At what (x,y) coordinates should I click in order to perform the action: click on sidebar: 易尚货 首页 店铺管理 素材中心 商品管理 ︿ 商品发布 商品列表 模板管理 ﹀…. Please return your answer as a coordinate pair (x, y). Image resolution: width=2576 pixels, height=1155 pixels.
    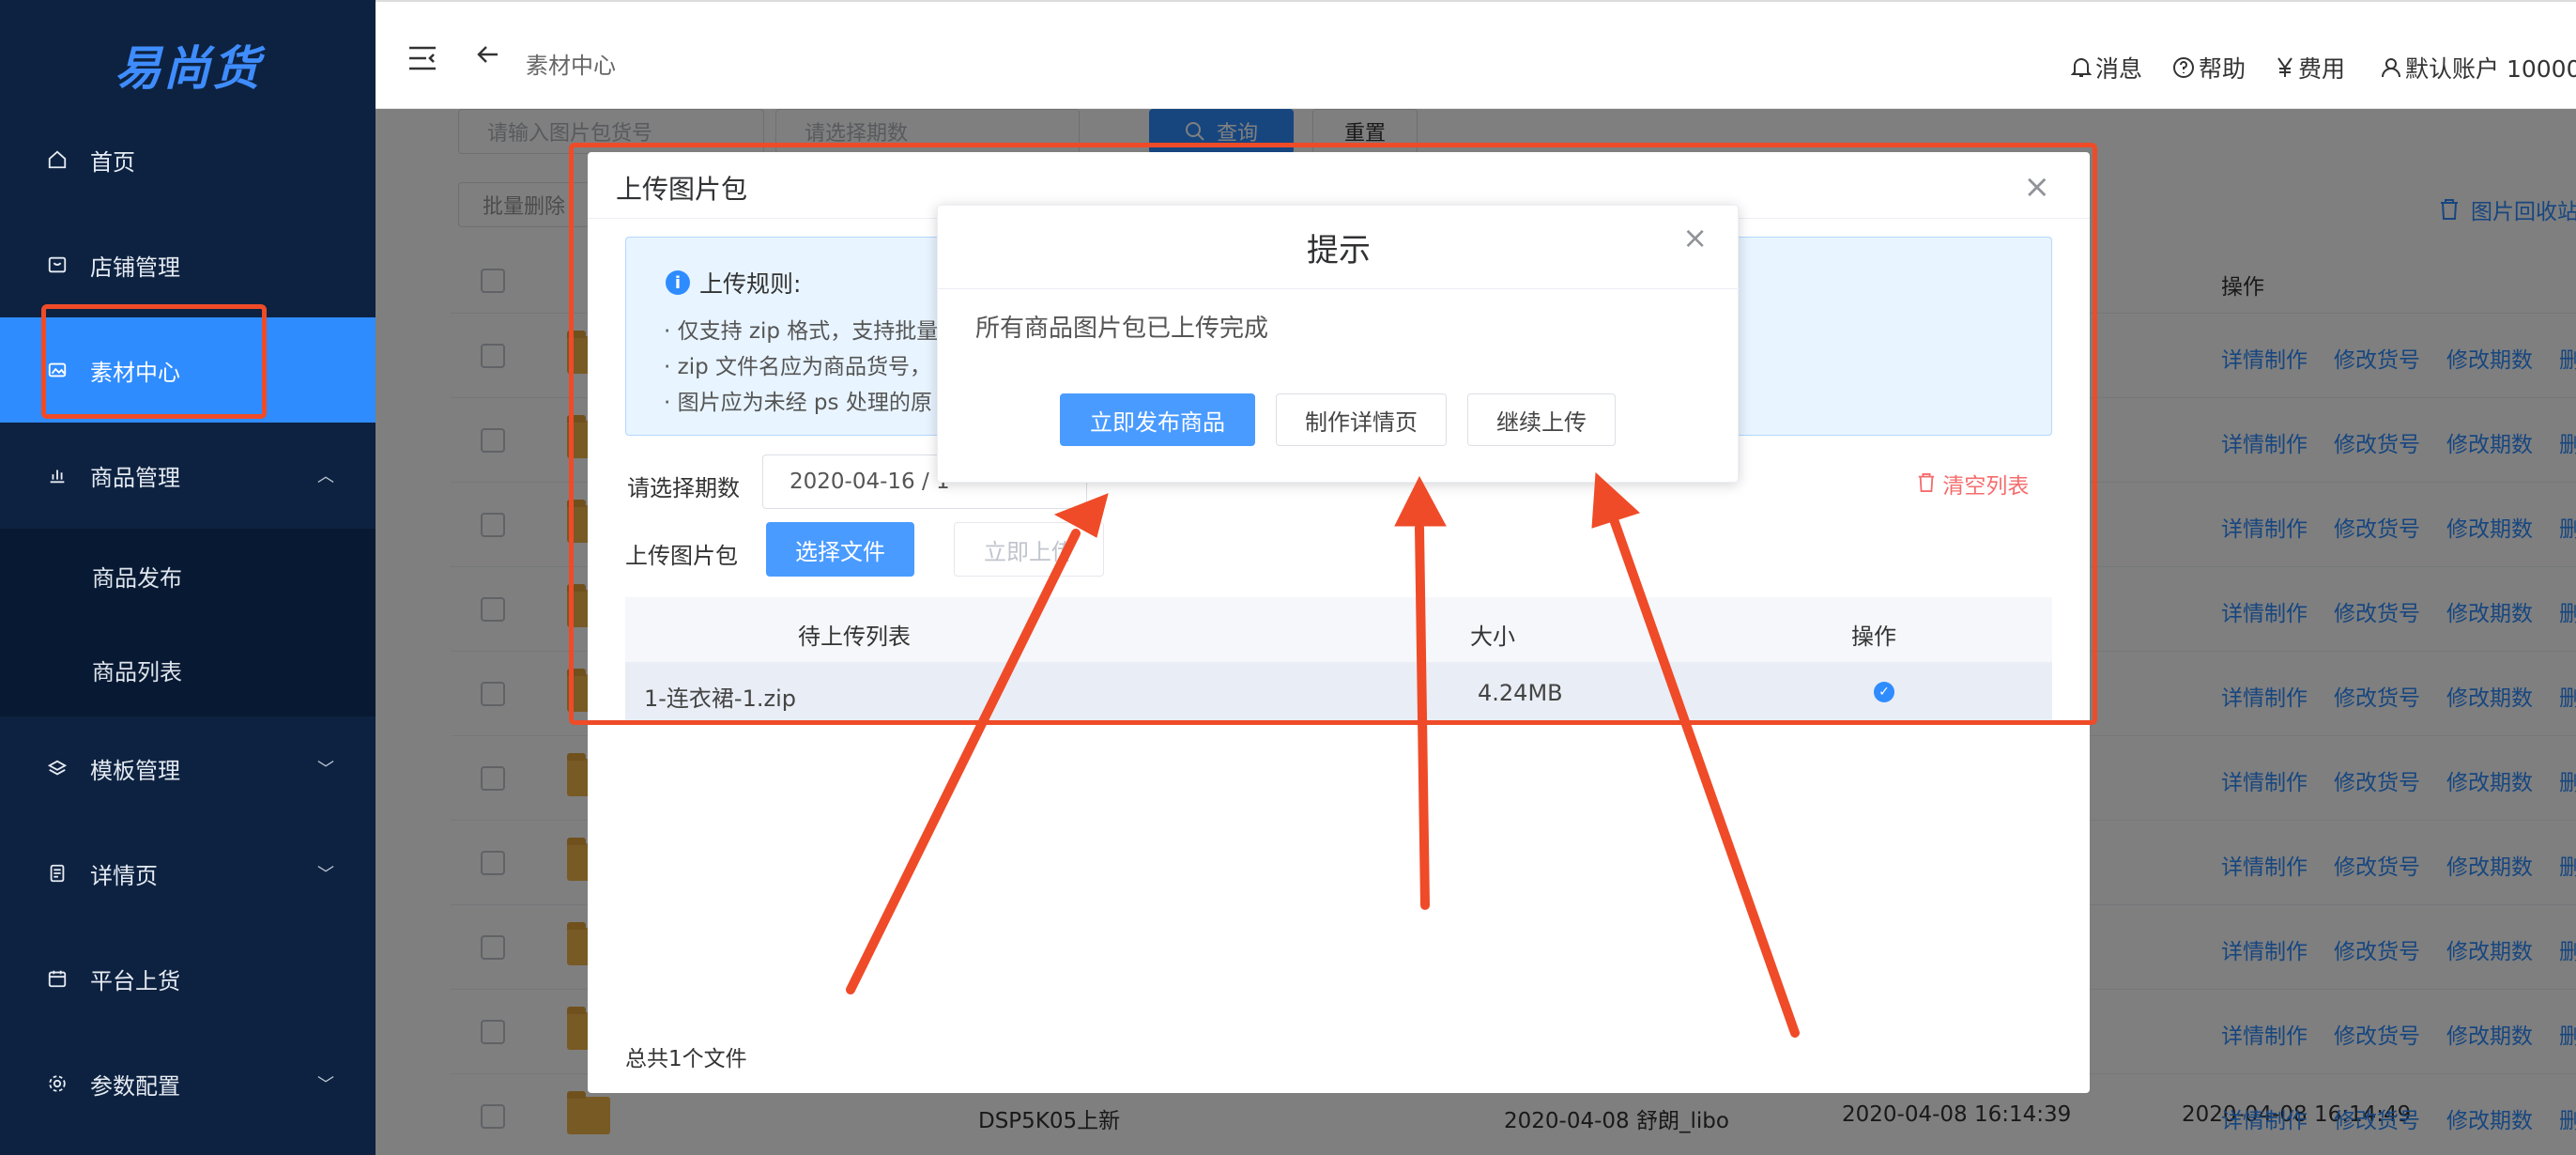
    Looking at the image, I should click on (188, 577).